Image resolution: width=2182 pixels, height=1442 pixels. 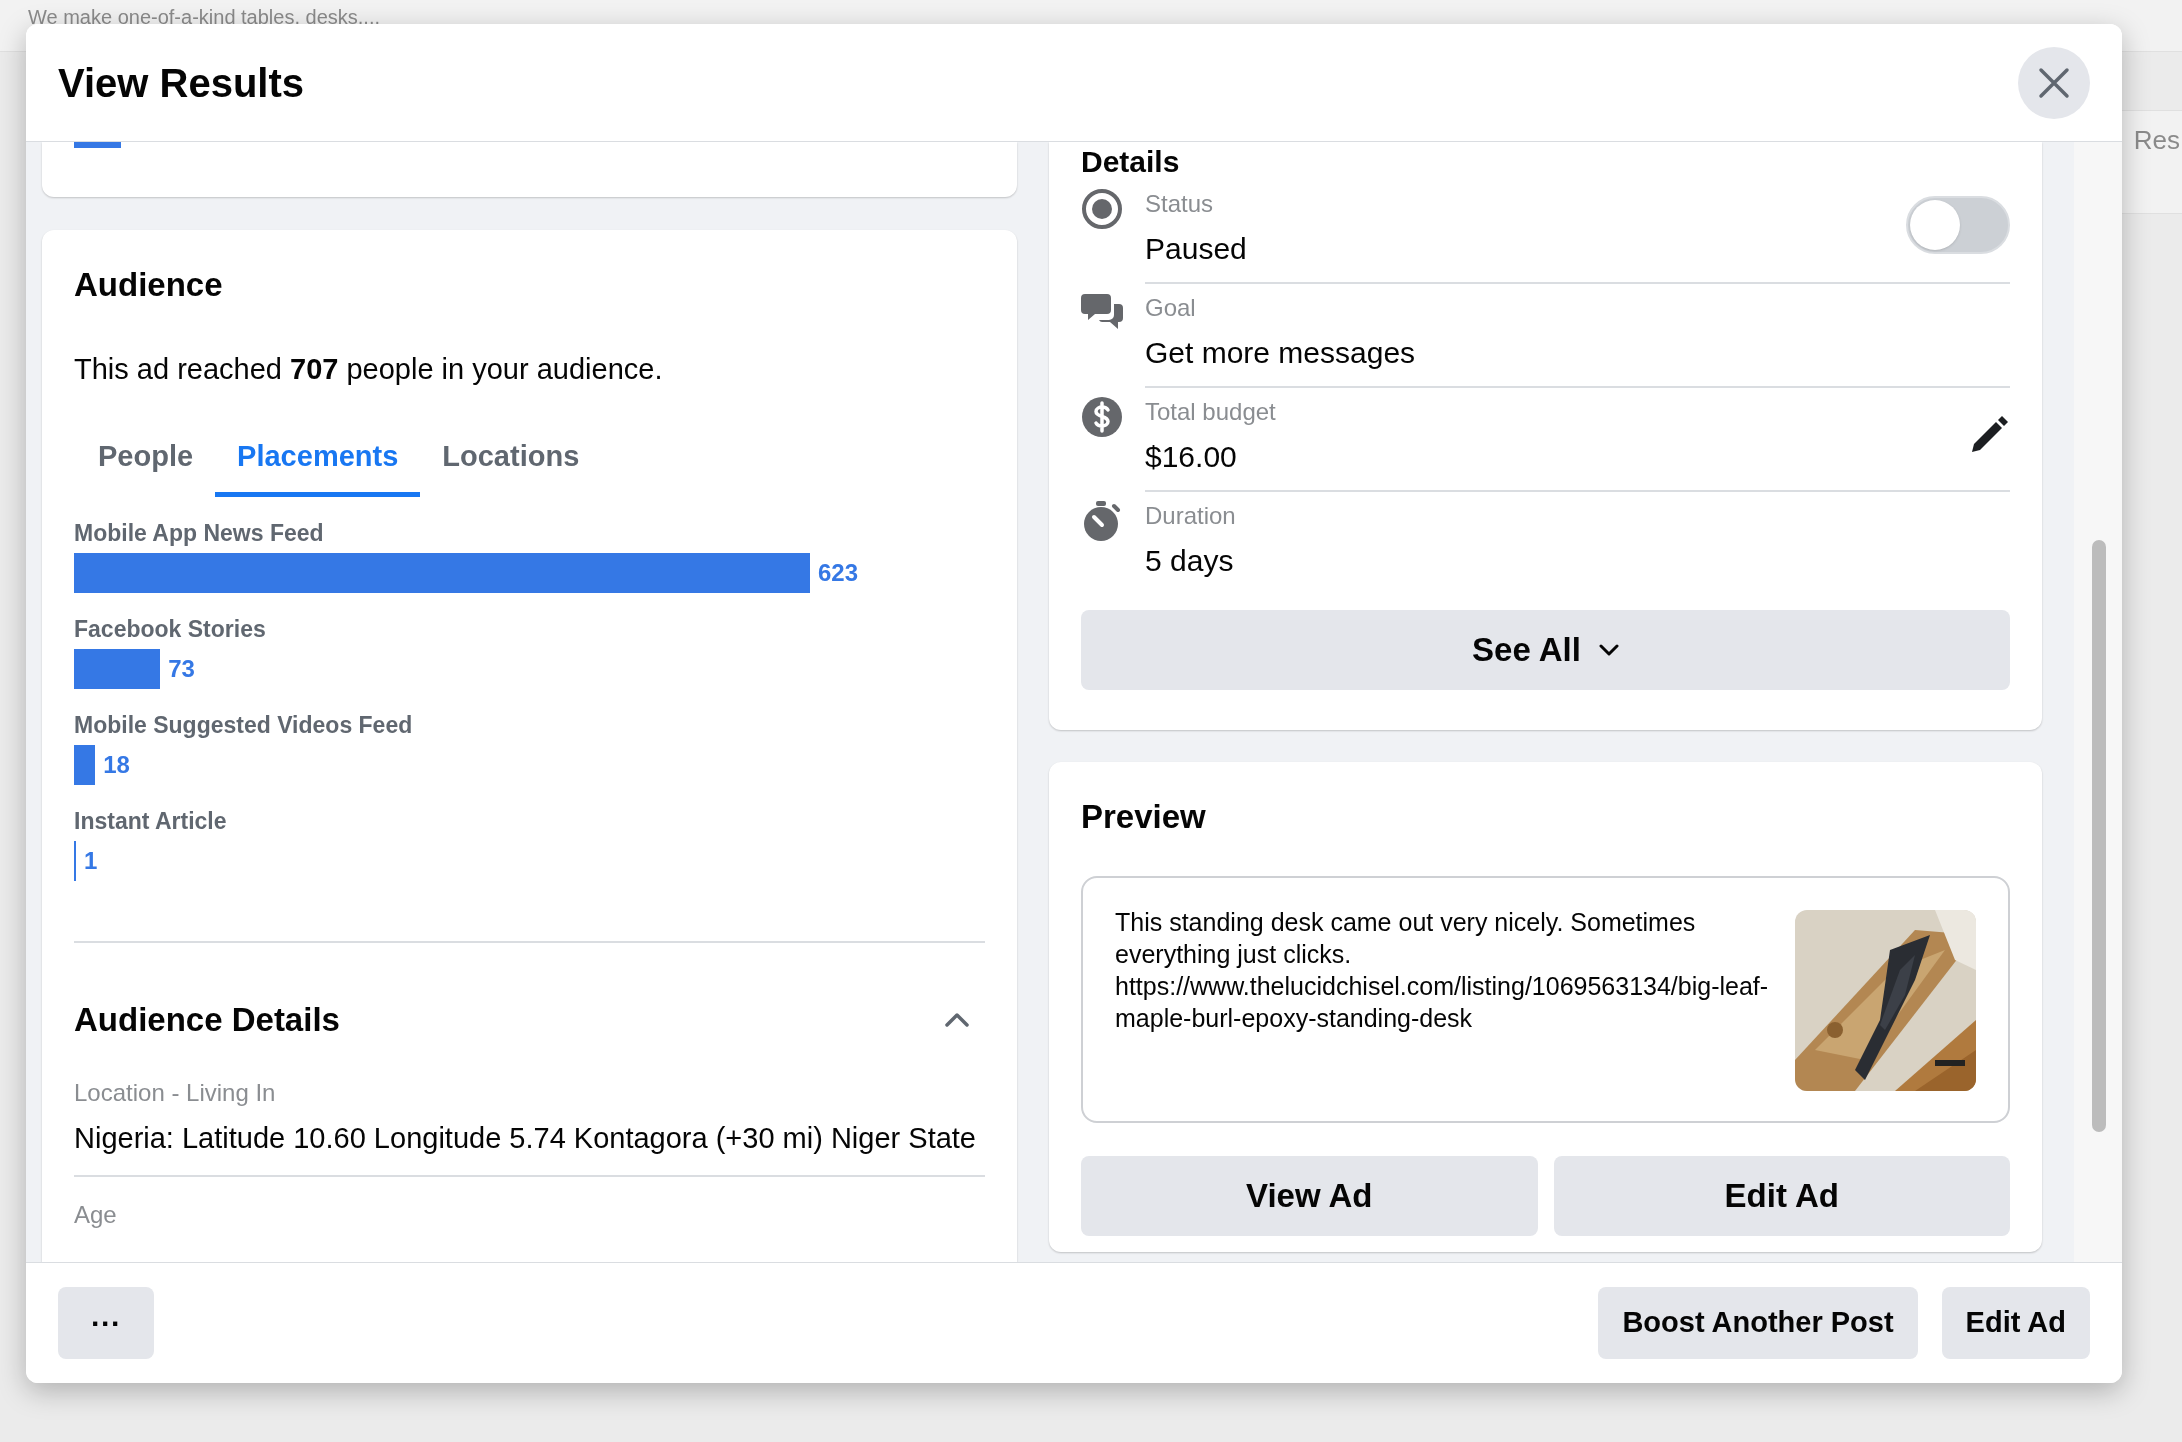 I want to click on section-heading: Details, so click(x=1131, y=162).